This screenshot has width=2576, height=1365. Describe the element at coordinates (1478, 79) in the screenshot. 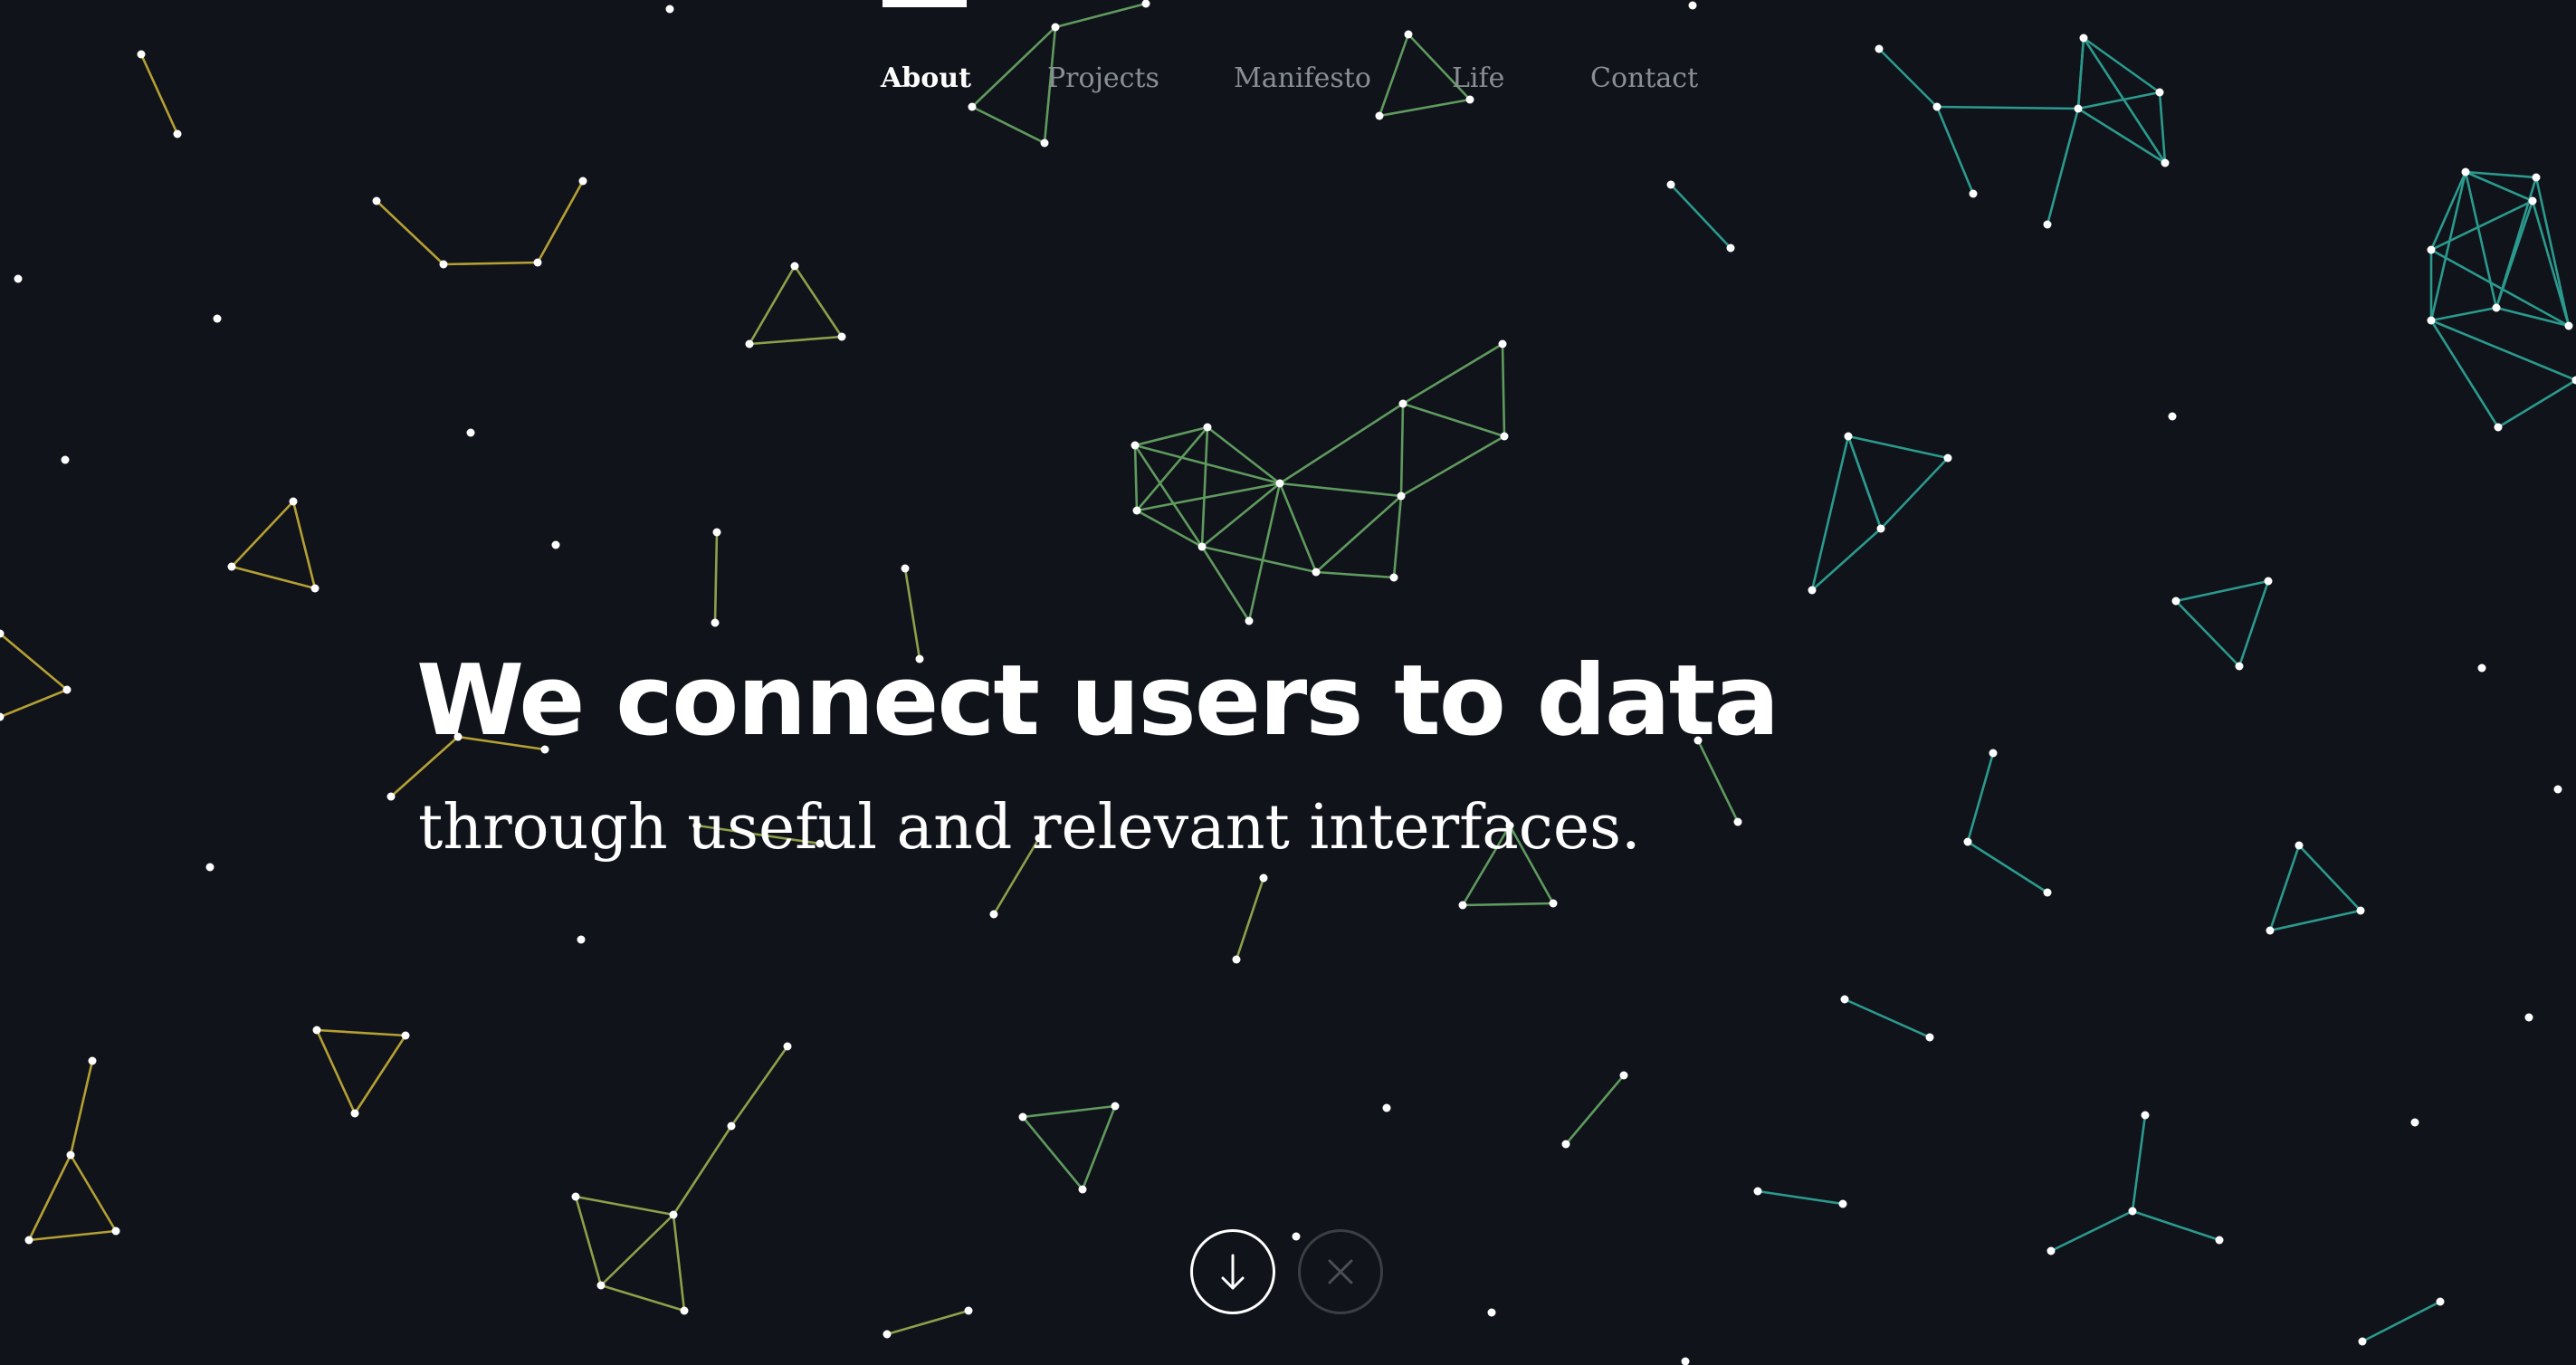

I see `nav-item-life: Life` at that location.